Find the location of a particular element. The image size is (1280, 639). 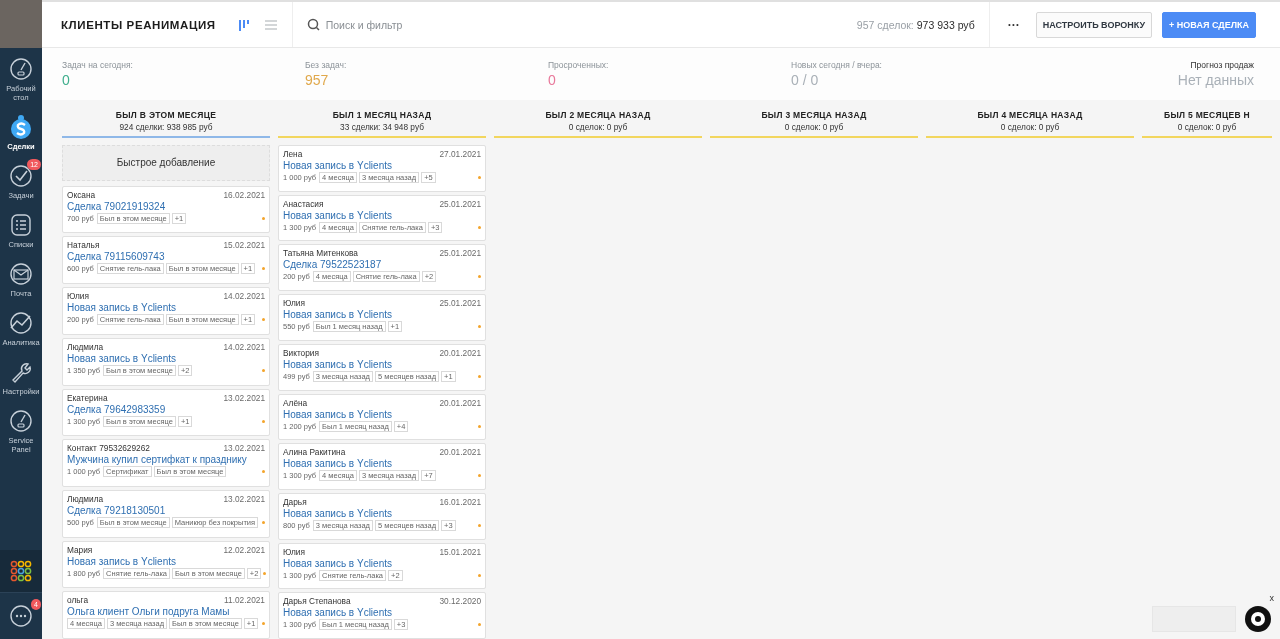

contact-name: Анастасия is located at coordinates (303, 203).